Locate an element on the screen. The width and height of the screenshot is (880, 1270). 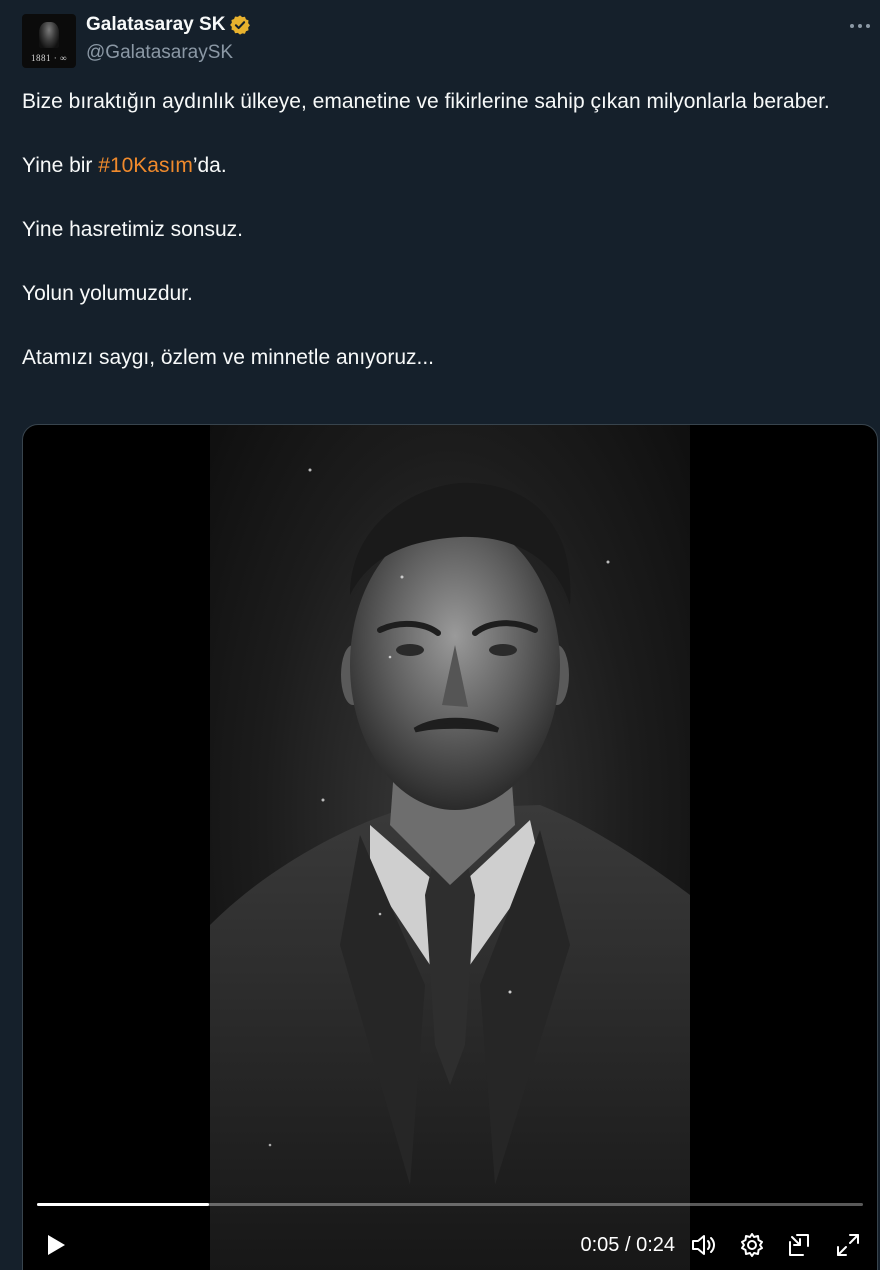
avatar-years: 1881 · ∞ is located at coordinates (49, 58).